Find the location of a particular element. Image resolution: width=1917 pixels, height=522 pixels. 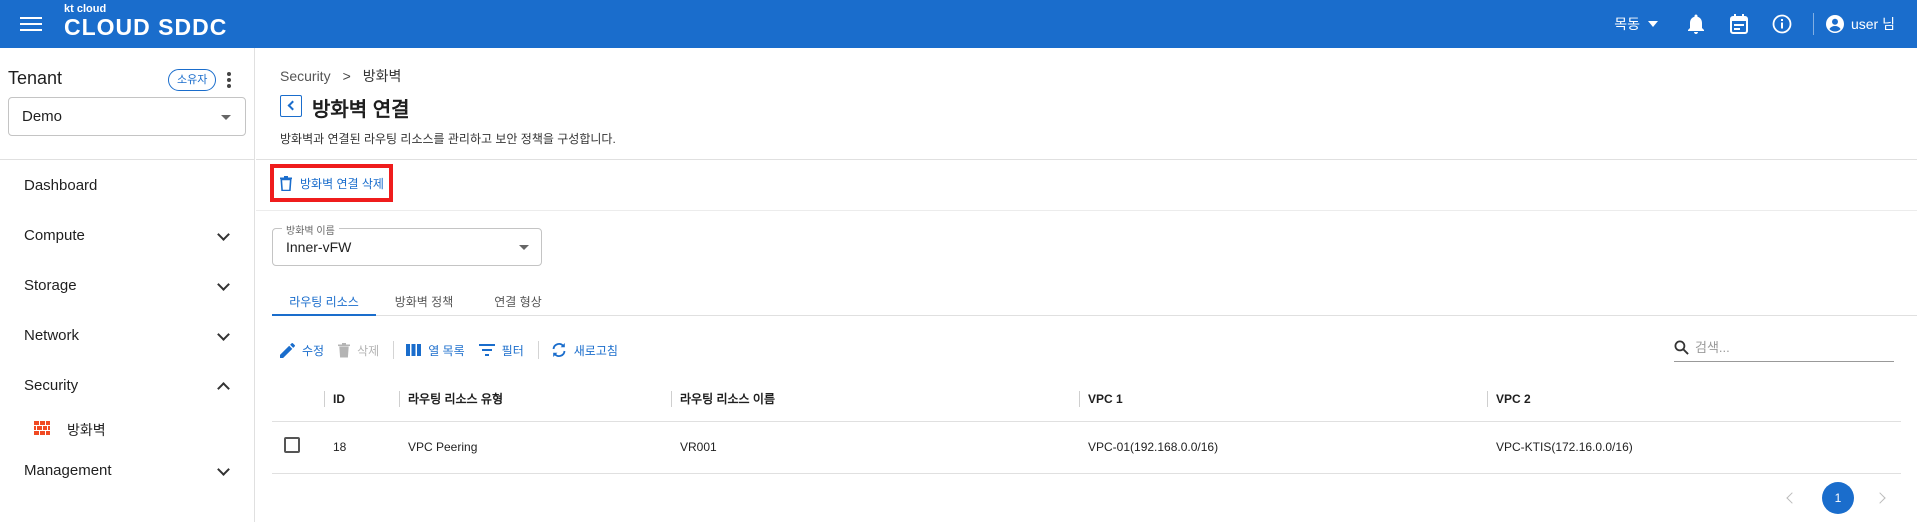

region-select: 목동 is located at coordinates (1636, 24).